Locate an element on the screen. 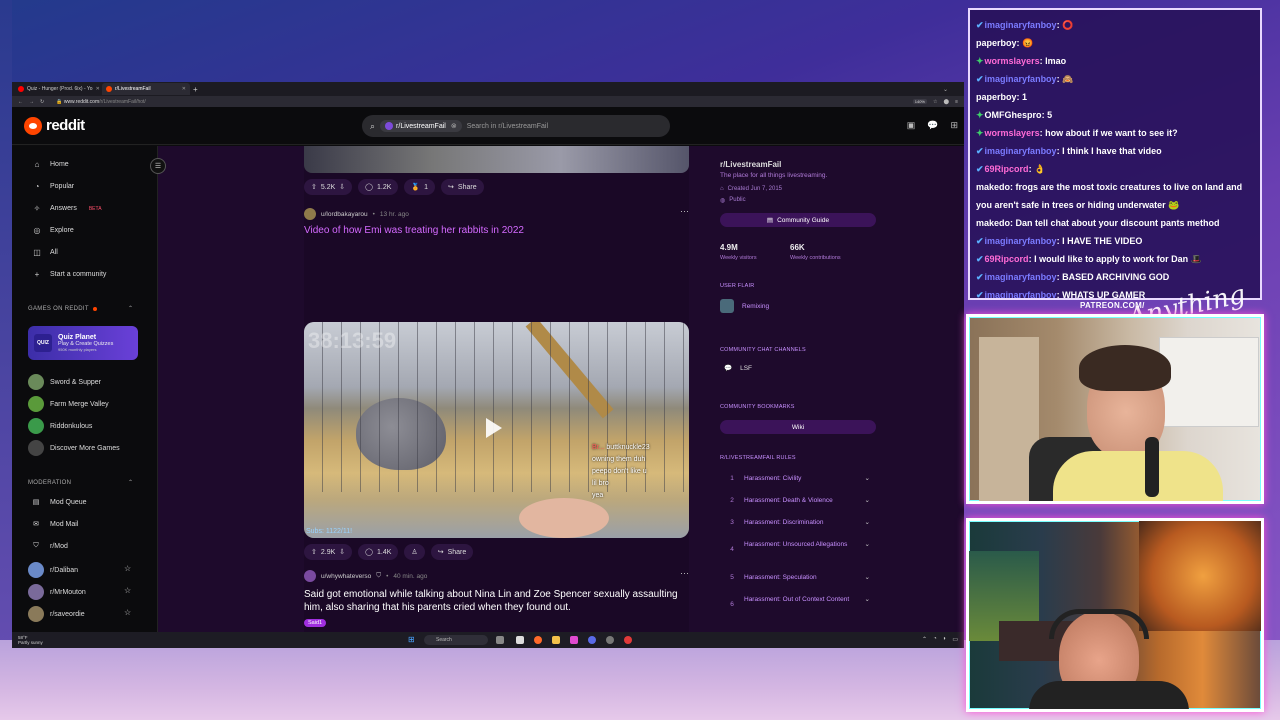  tab-quiz: Quiz - Hunger (Prod. 6ix) - Yo ✕ is located at coordinates (58, 89).